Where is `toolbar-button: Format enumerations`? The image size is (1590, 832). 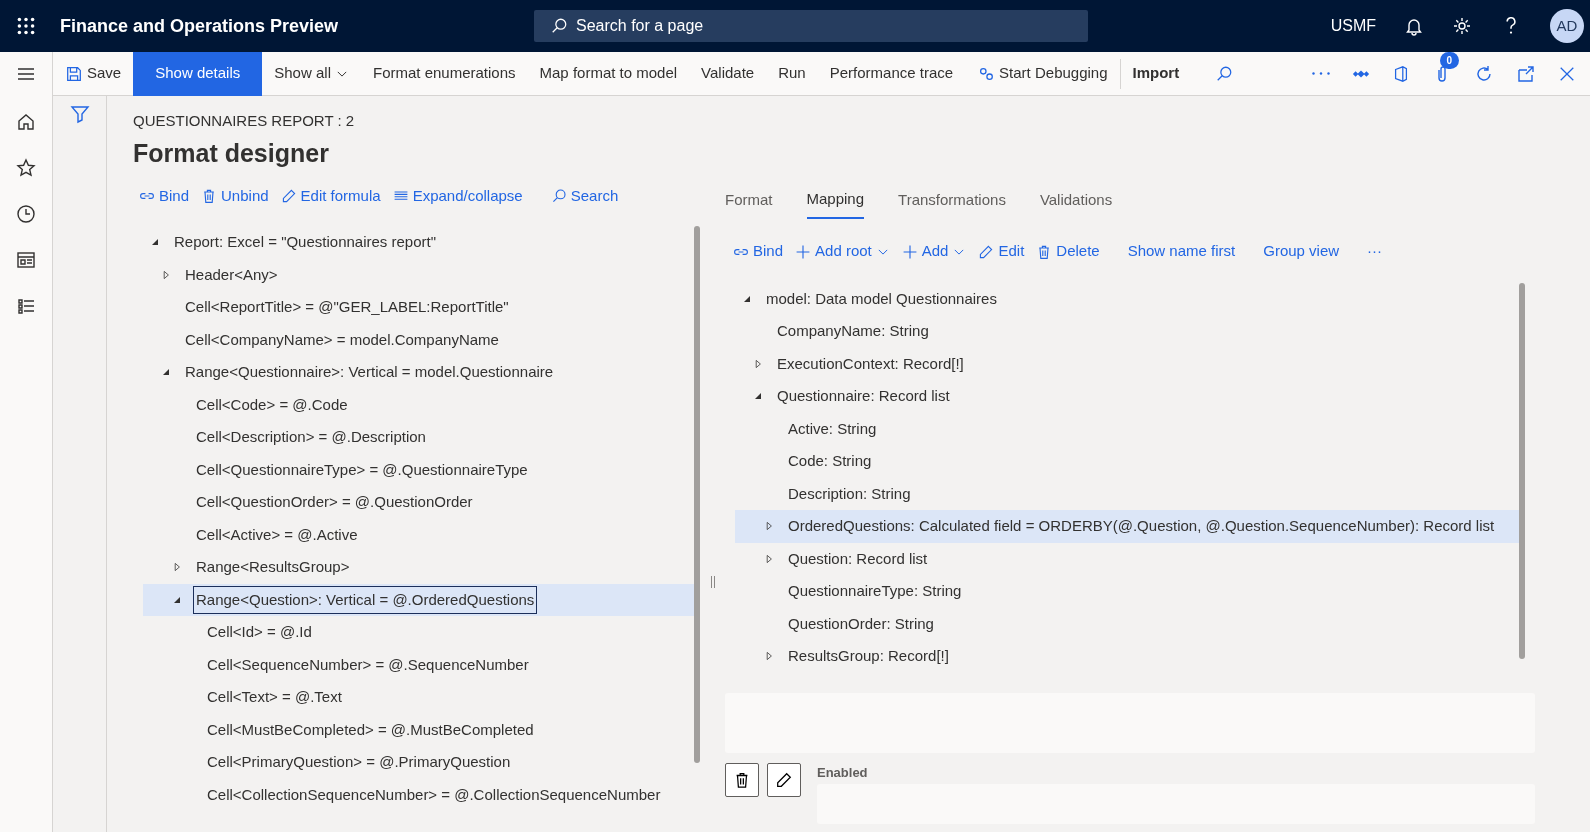 toolbar-button: Format enumerations is located at coordinates (444, 73).